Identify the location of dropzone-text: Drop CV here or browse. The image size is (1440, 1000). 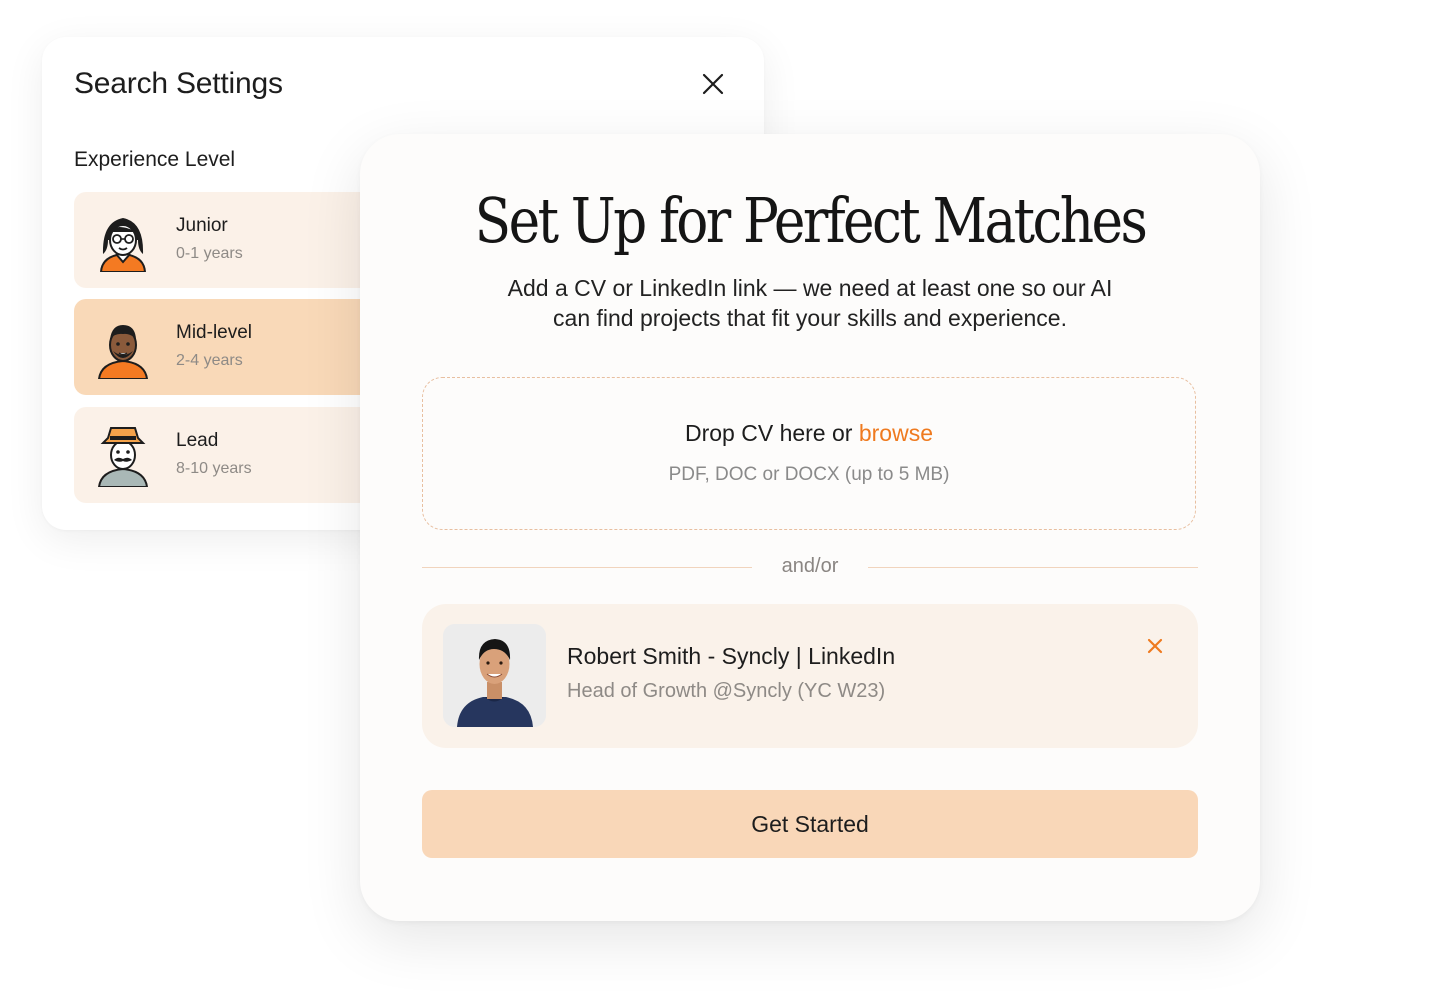
(809, 433).